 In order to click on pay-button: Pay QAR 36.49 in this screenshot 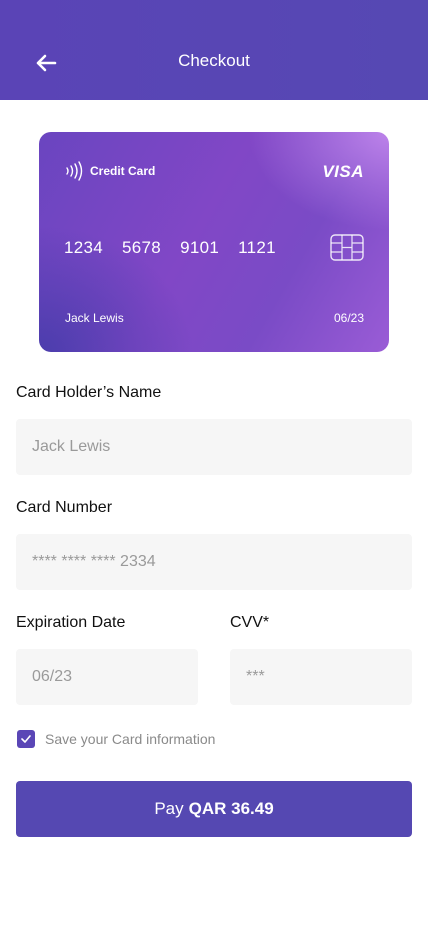, I will do `click(214, 809)`.